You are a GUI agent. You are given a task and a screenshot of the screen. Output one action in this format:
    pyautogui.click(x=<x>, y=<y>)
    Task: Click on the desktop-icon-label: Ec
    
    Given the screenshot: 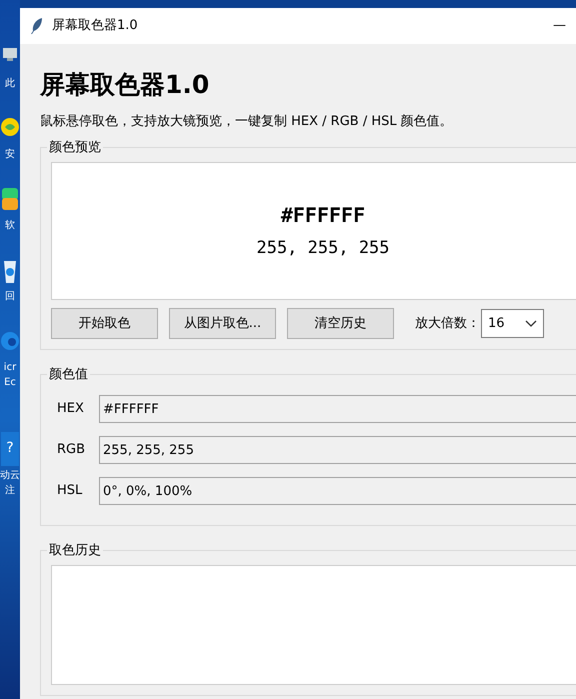 What is the action you would take?
    pyautogui.click(x=10, y=382)
    